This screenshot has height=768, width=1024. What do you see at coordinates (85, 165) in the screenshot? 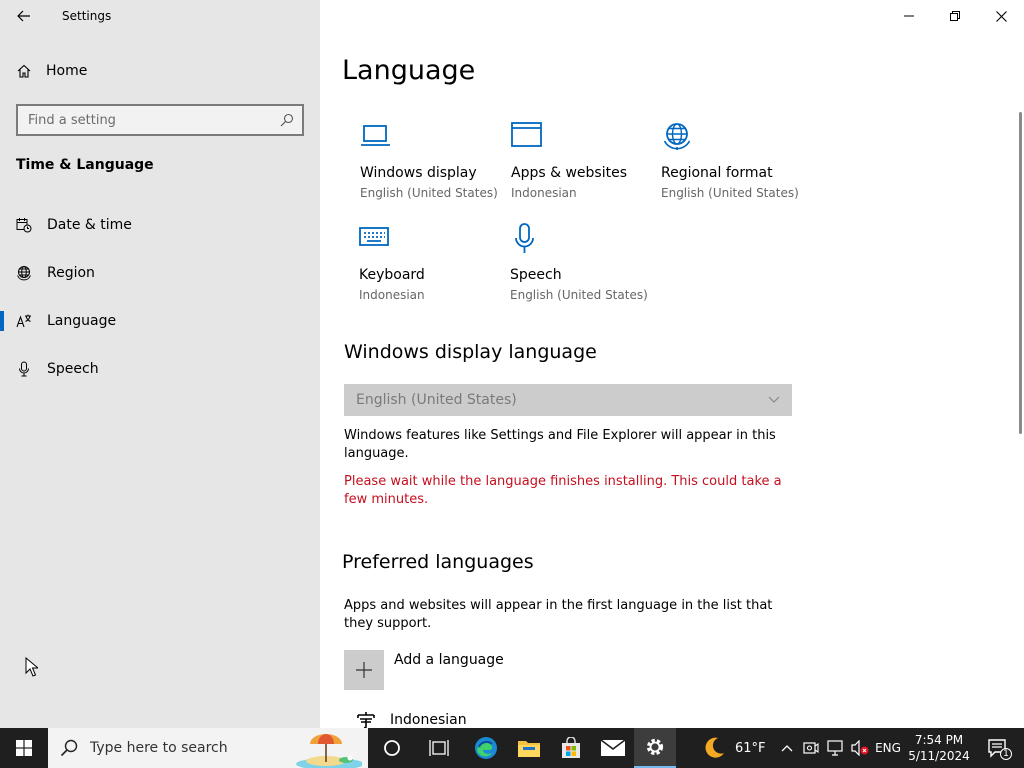
I see `section-title: Time & Language` at bounding box center [85, 165].